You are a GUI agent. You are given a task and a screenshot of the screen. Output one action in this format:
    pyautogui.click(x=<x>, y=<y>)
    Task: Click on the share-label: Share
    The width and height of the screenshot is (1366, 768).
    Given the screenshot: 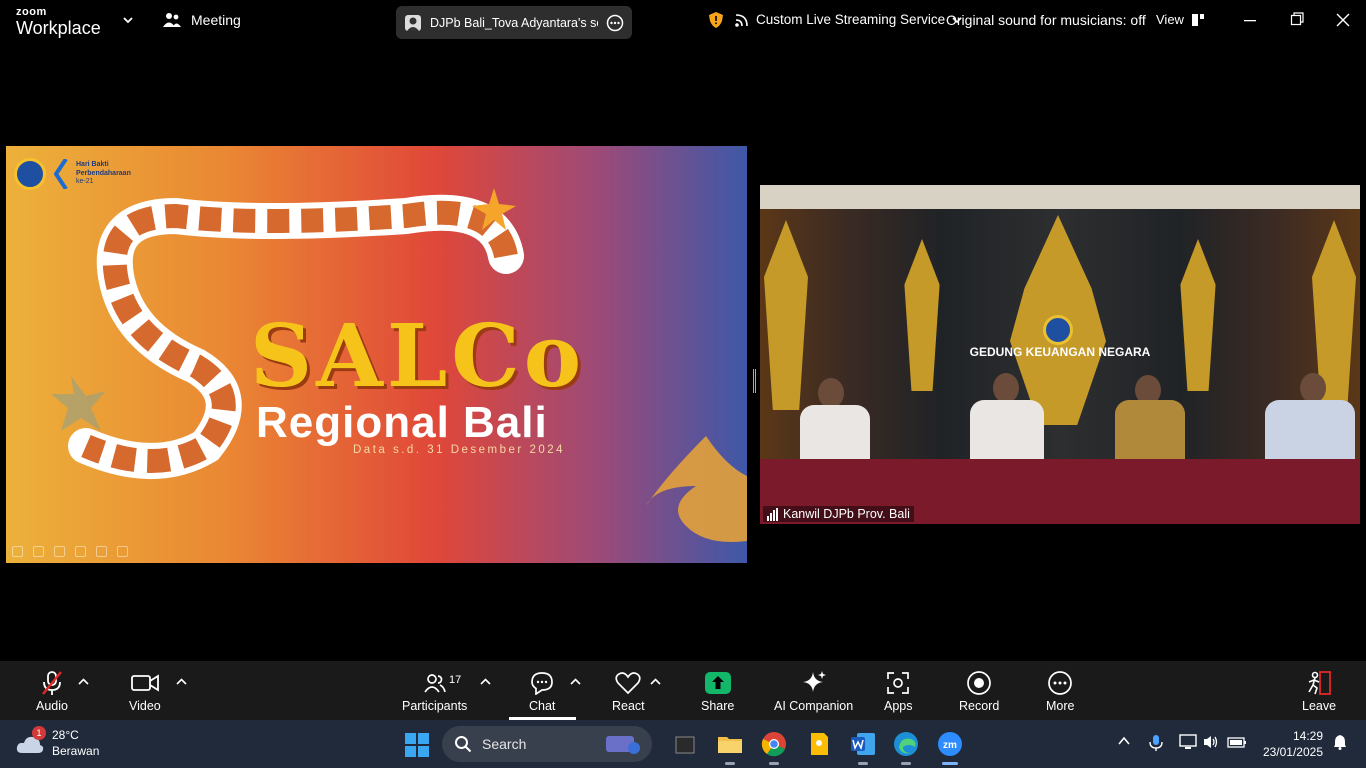 What is the action you would take?
    pyautogui.click(x=718, y=706)
    